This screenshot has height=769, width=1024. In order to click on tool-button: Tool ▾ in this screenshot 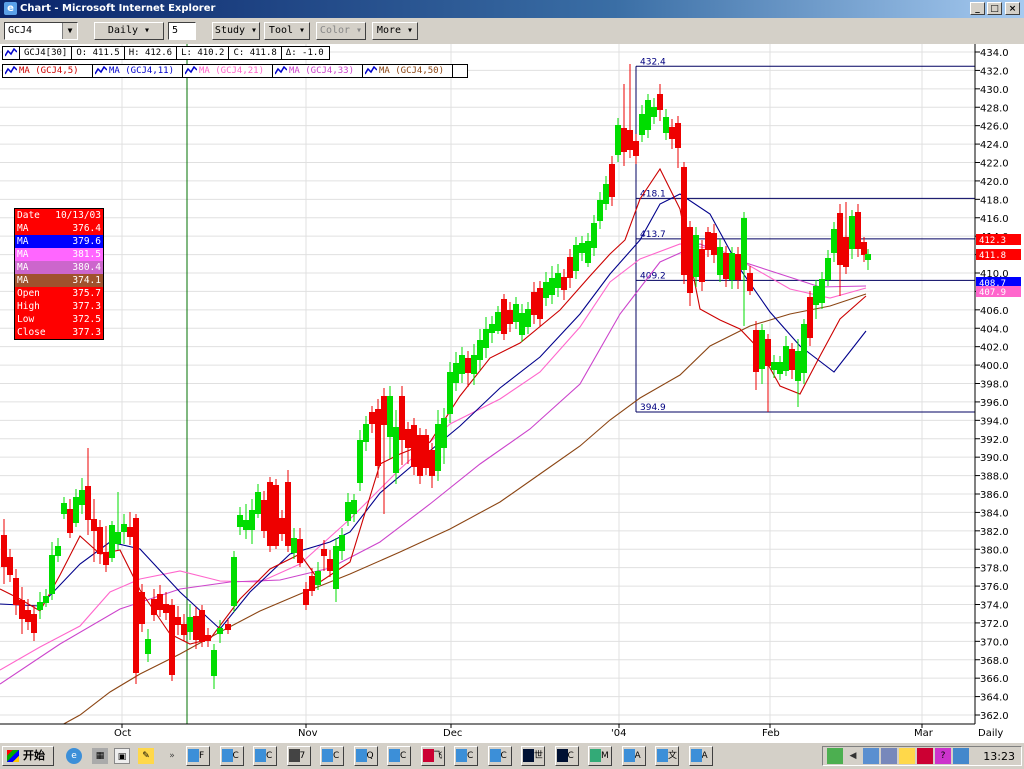, I will do `click(287, 31)`.